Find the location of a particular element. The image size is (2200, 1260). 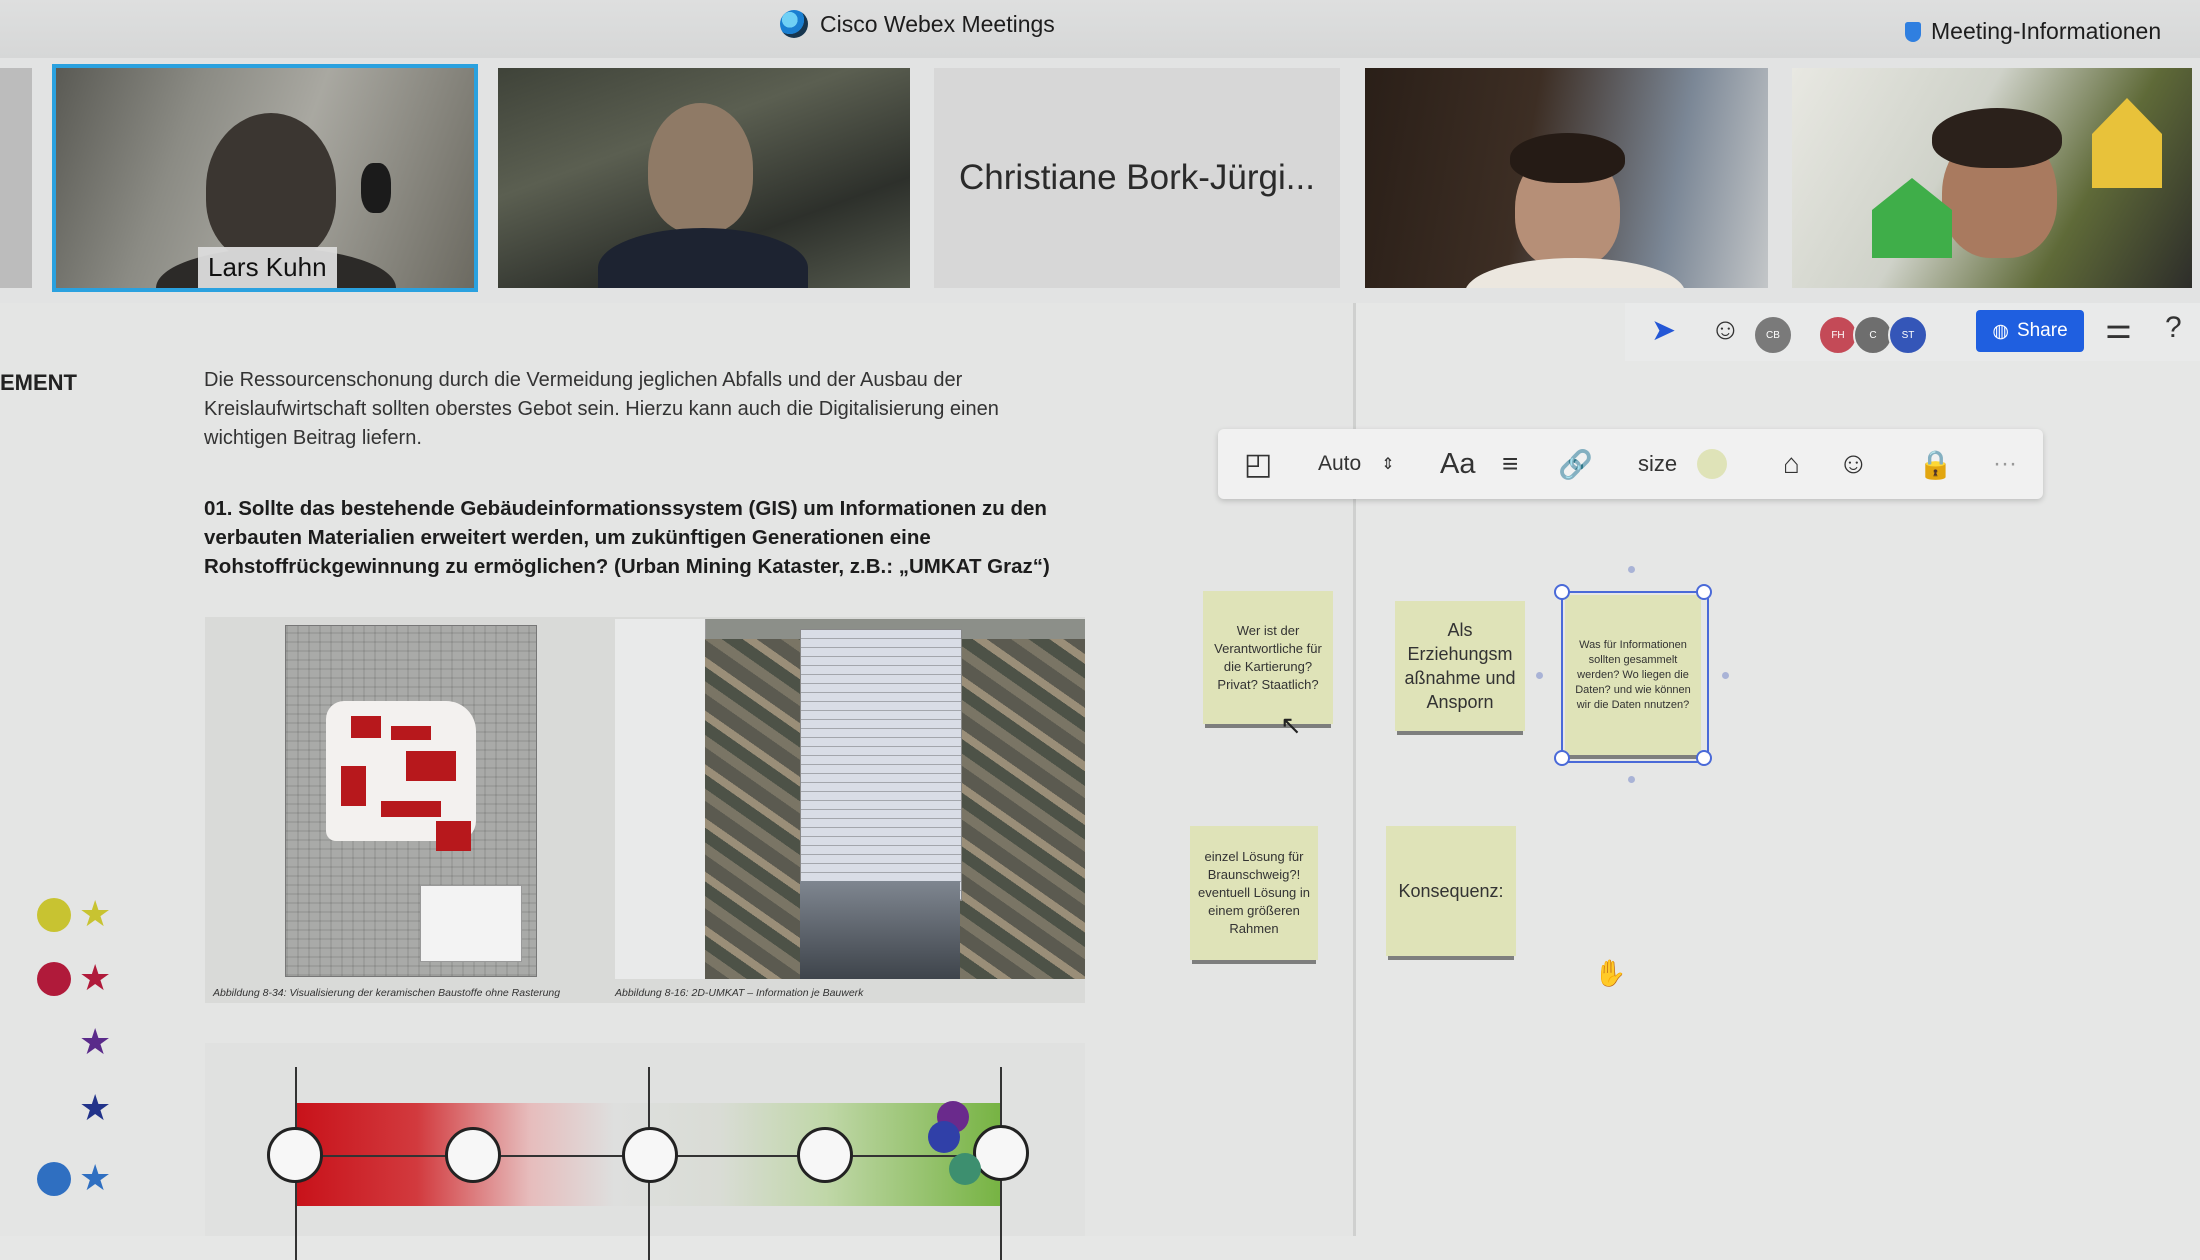

video-tile-partial is located at coordinates (16, 178).